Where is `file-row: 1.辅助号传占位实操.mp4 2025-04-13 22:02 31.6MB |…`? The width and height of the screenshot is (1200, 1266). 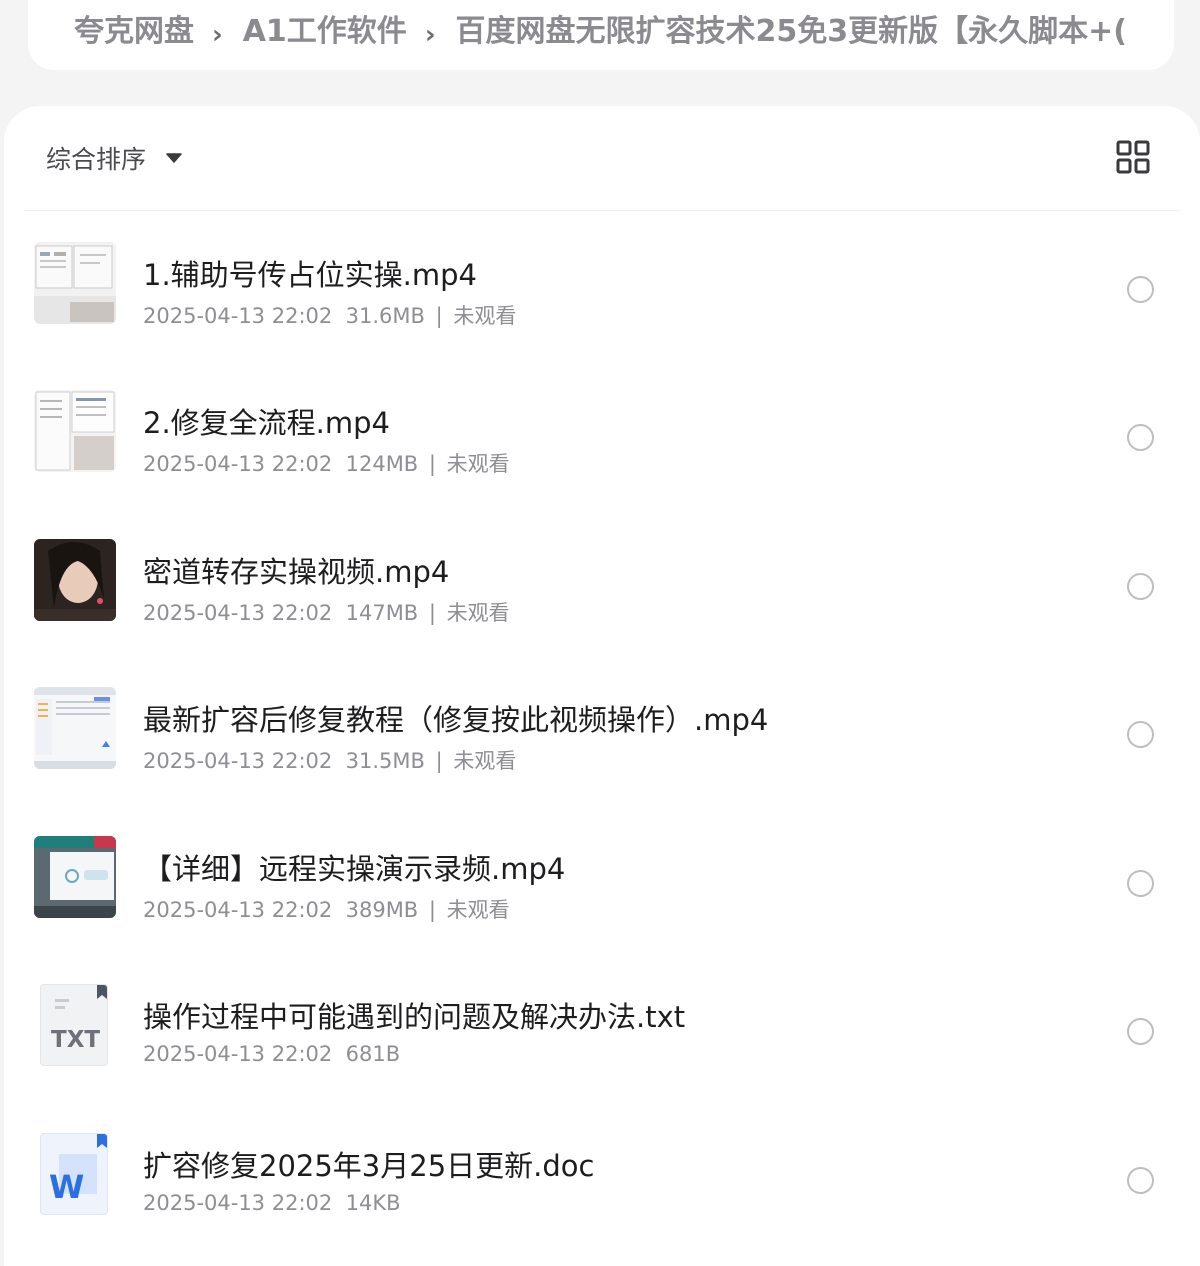 file-row: 1.辅助号传占位实操.mp4 2025-04-13 22:02 31.6MB |… is located at coordinates (602, 285).